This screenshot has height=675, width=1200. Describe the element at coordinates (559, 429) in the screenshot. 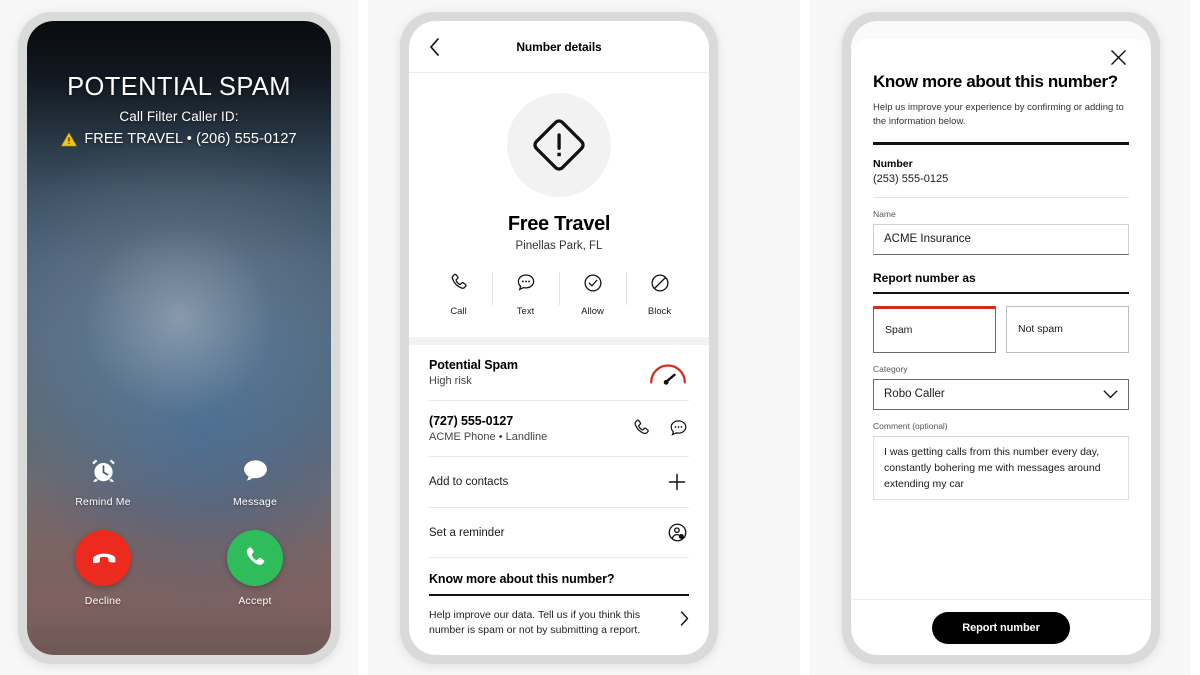

I see `phone-number-row: (727) 555-0127 ACME Phone • Landline` at that location.